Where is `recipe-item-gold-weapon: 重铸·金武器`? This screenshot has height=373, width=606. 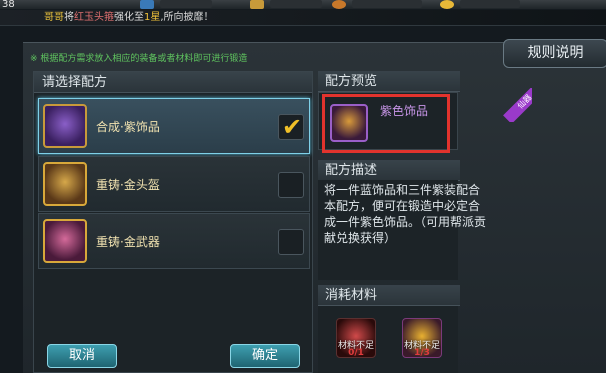 recipe-item-gold-weapon: 重铸·金武器 is located at coordinates (174, 241).